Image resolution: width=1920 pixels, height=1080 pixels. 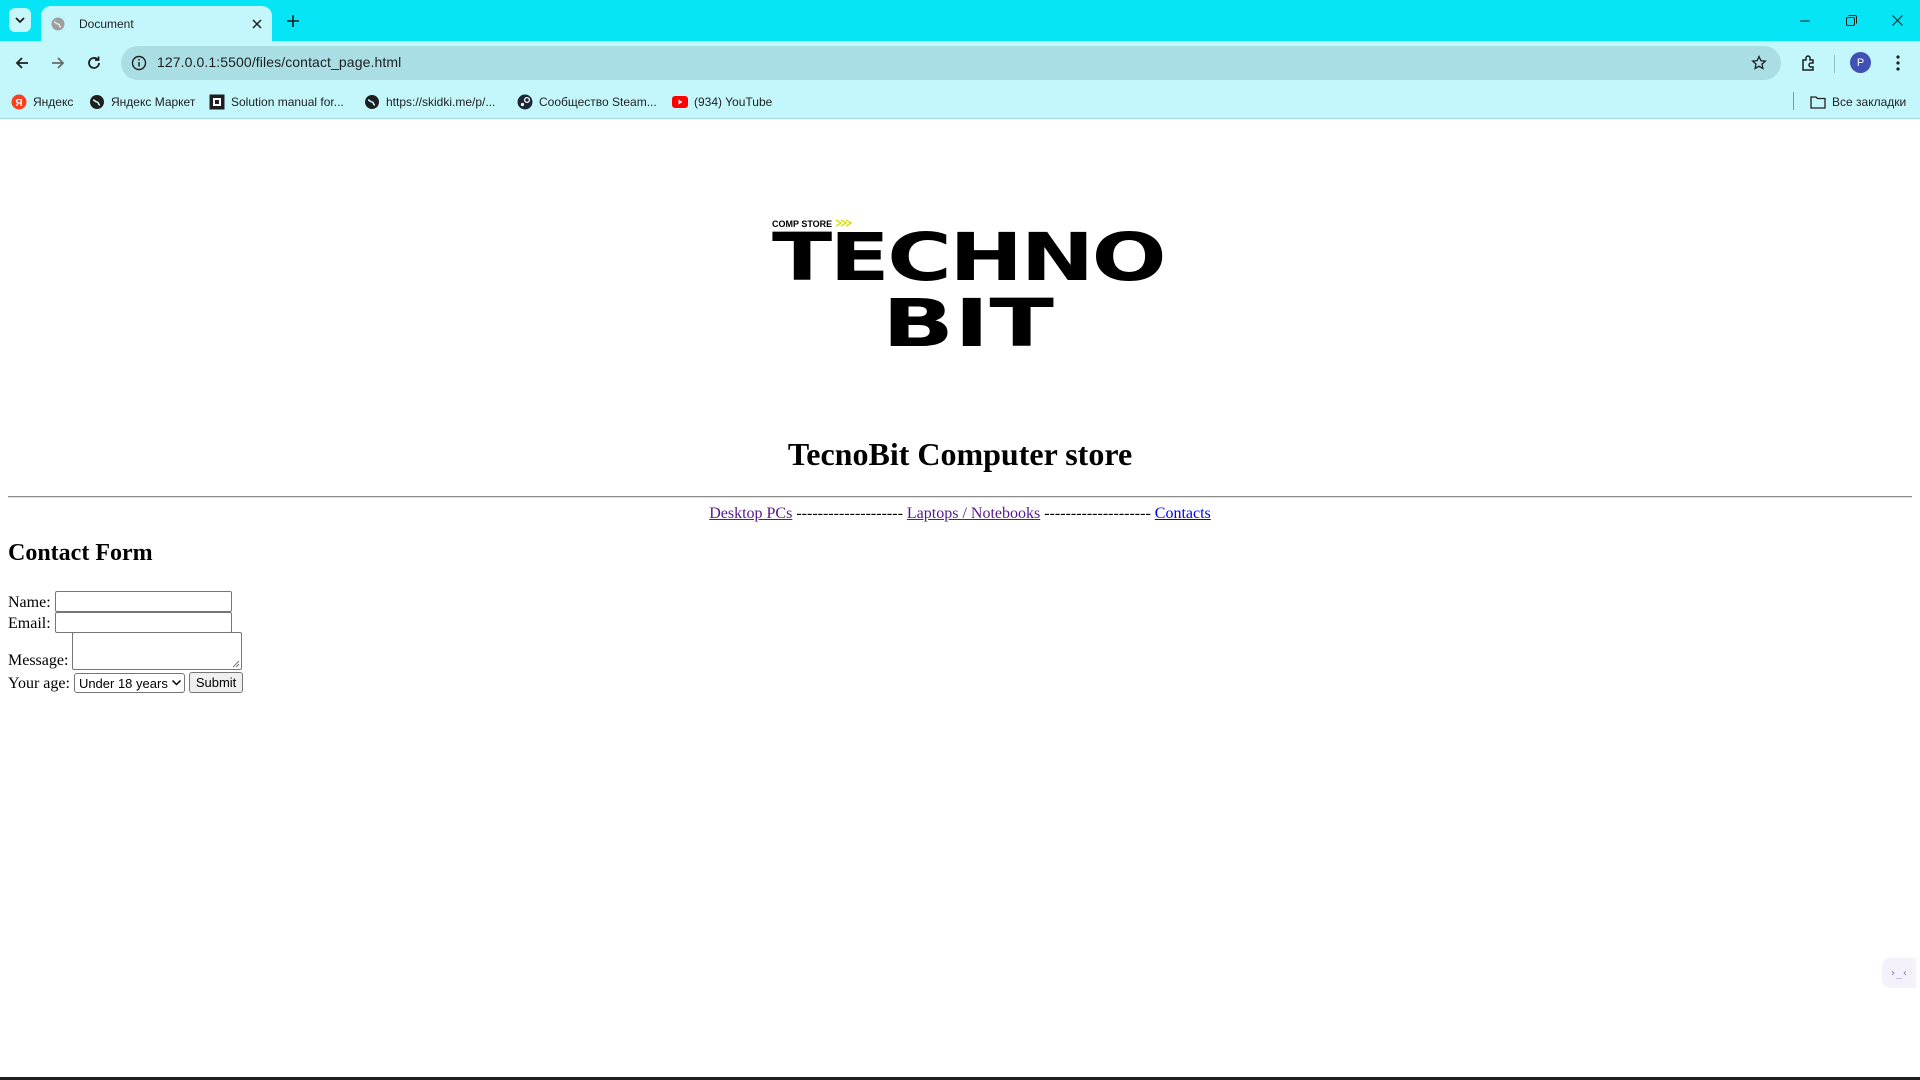 I want to click on name-input, so click(x=143, y=601).